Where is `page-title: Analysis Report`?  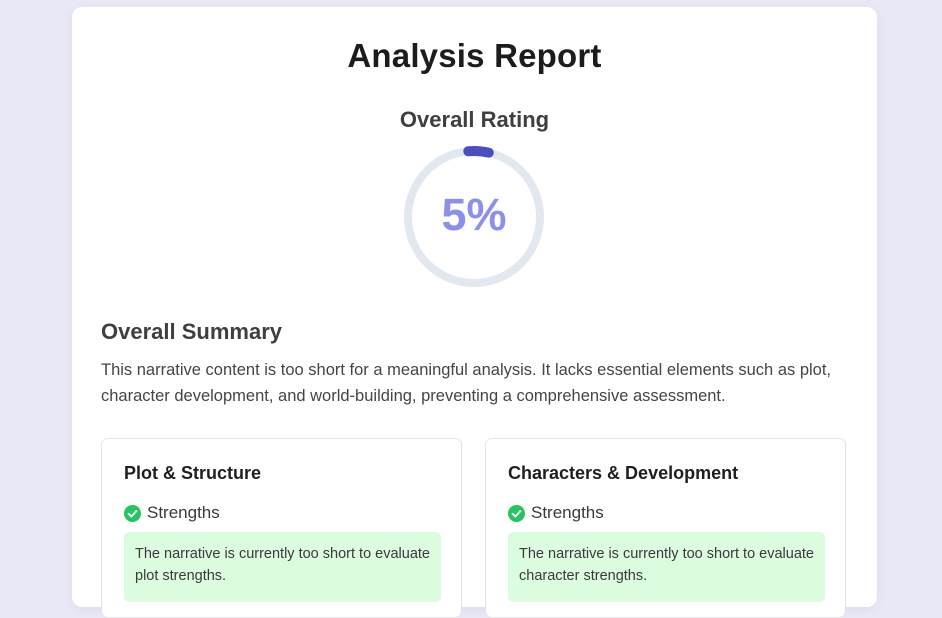
page-title: Analysis Report is located at coordinates (474, 55).